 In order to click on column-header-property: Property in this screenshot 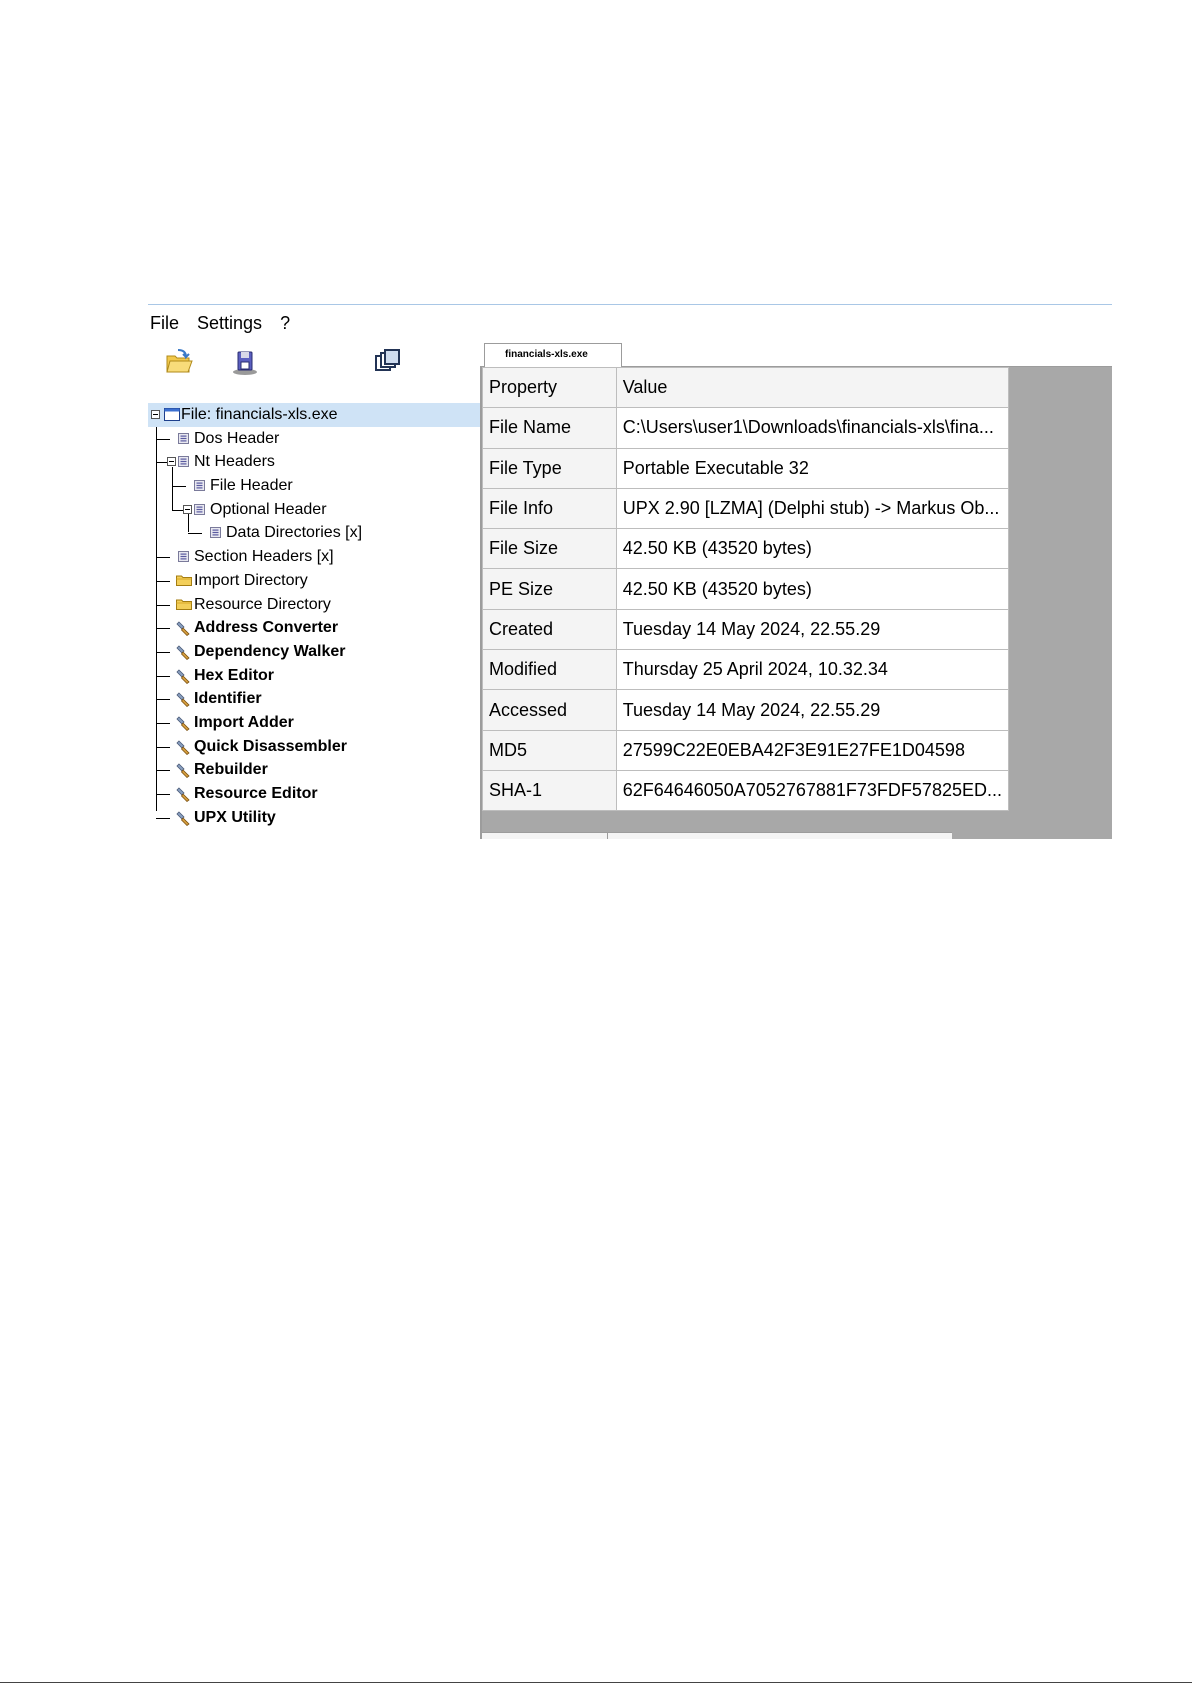, I will do `click(549, 387)`.